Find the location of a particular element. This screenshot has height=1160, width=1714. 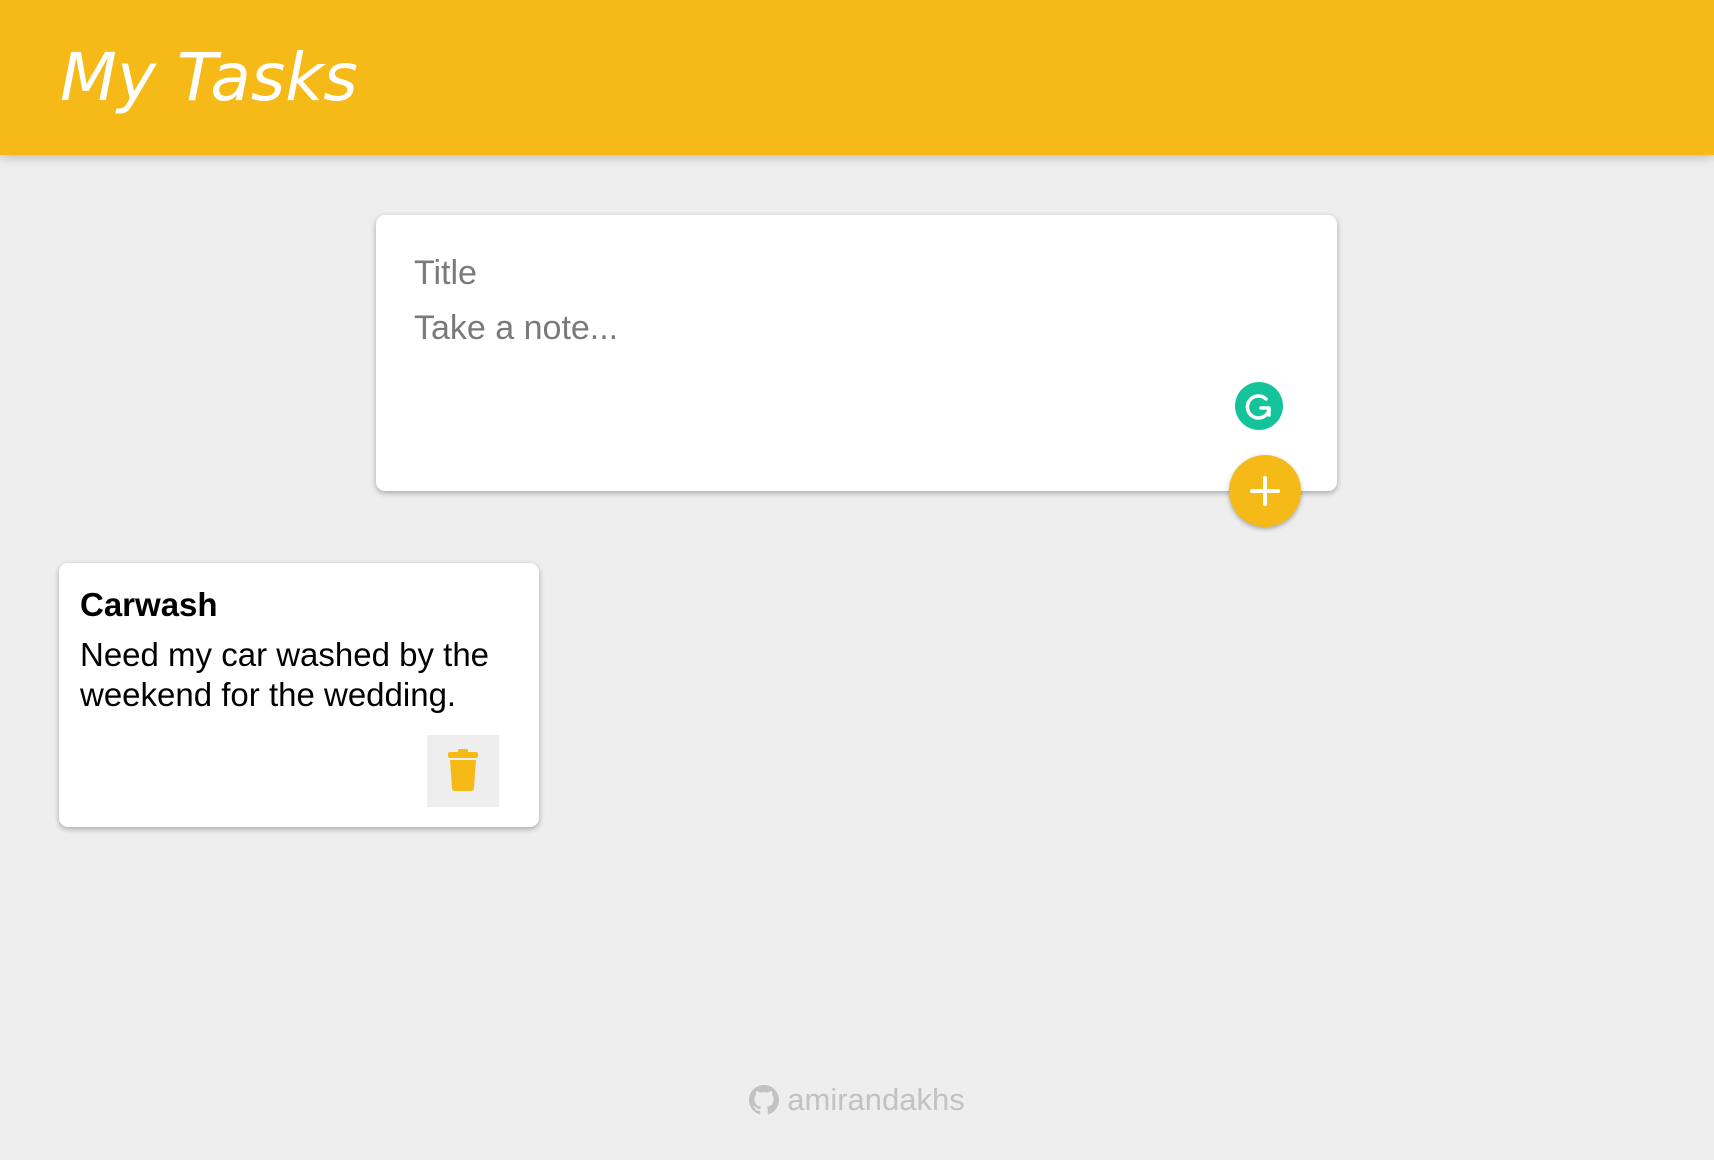

footer: amirandakhs is located at coordinates (857, 1100).